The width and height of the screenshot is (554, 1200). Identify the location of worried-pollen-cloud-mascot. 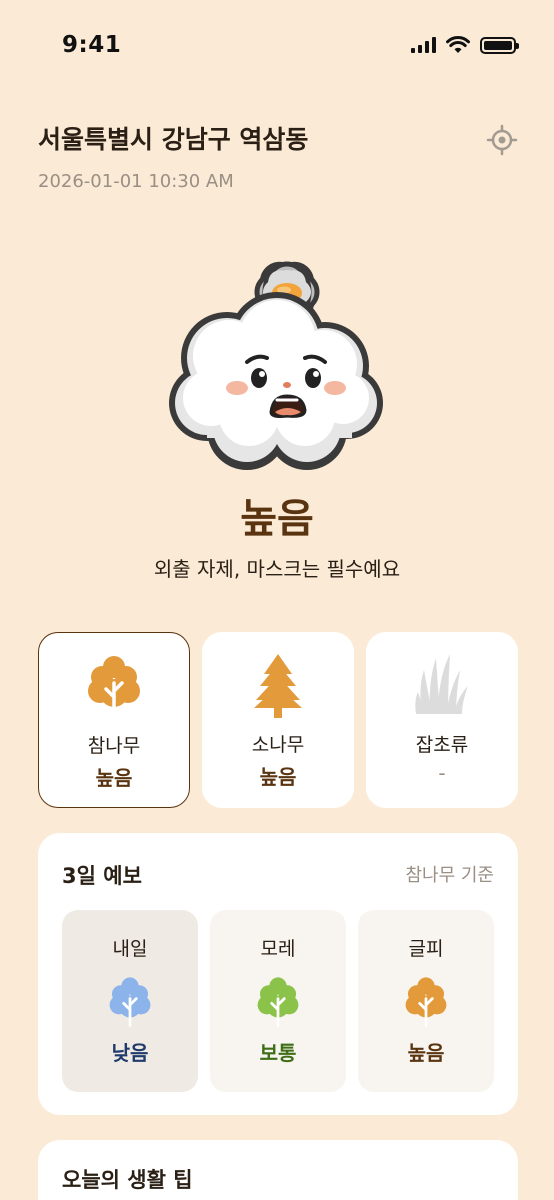
(276, 365).